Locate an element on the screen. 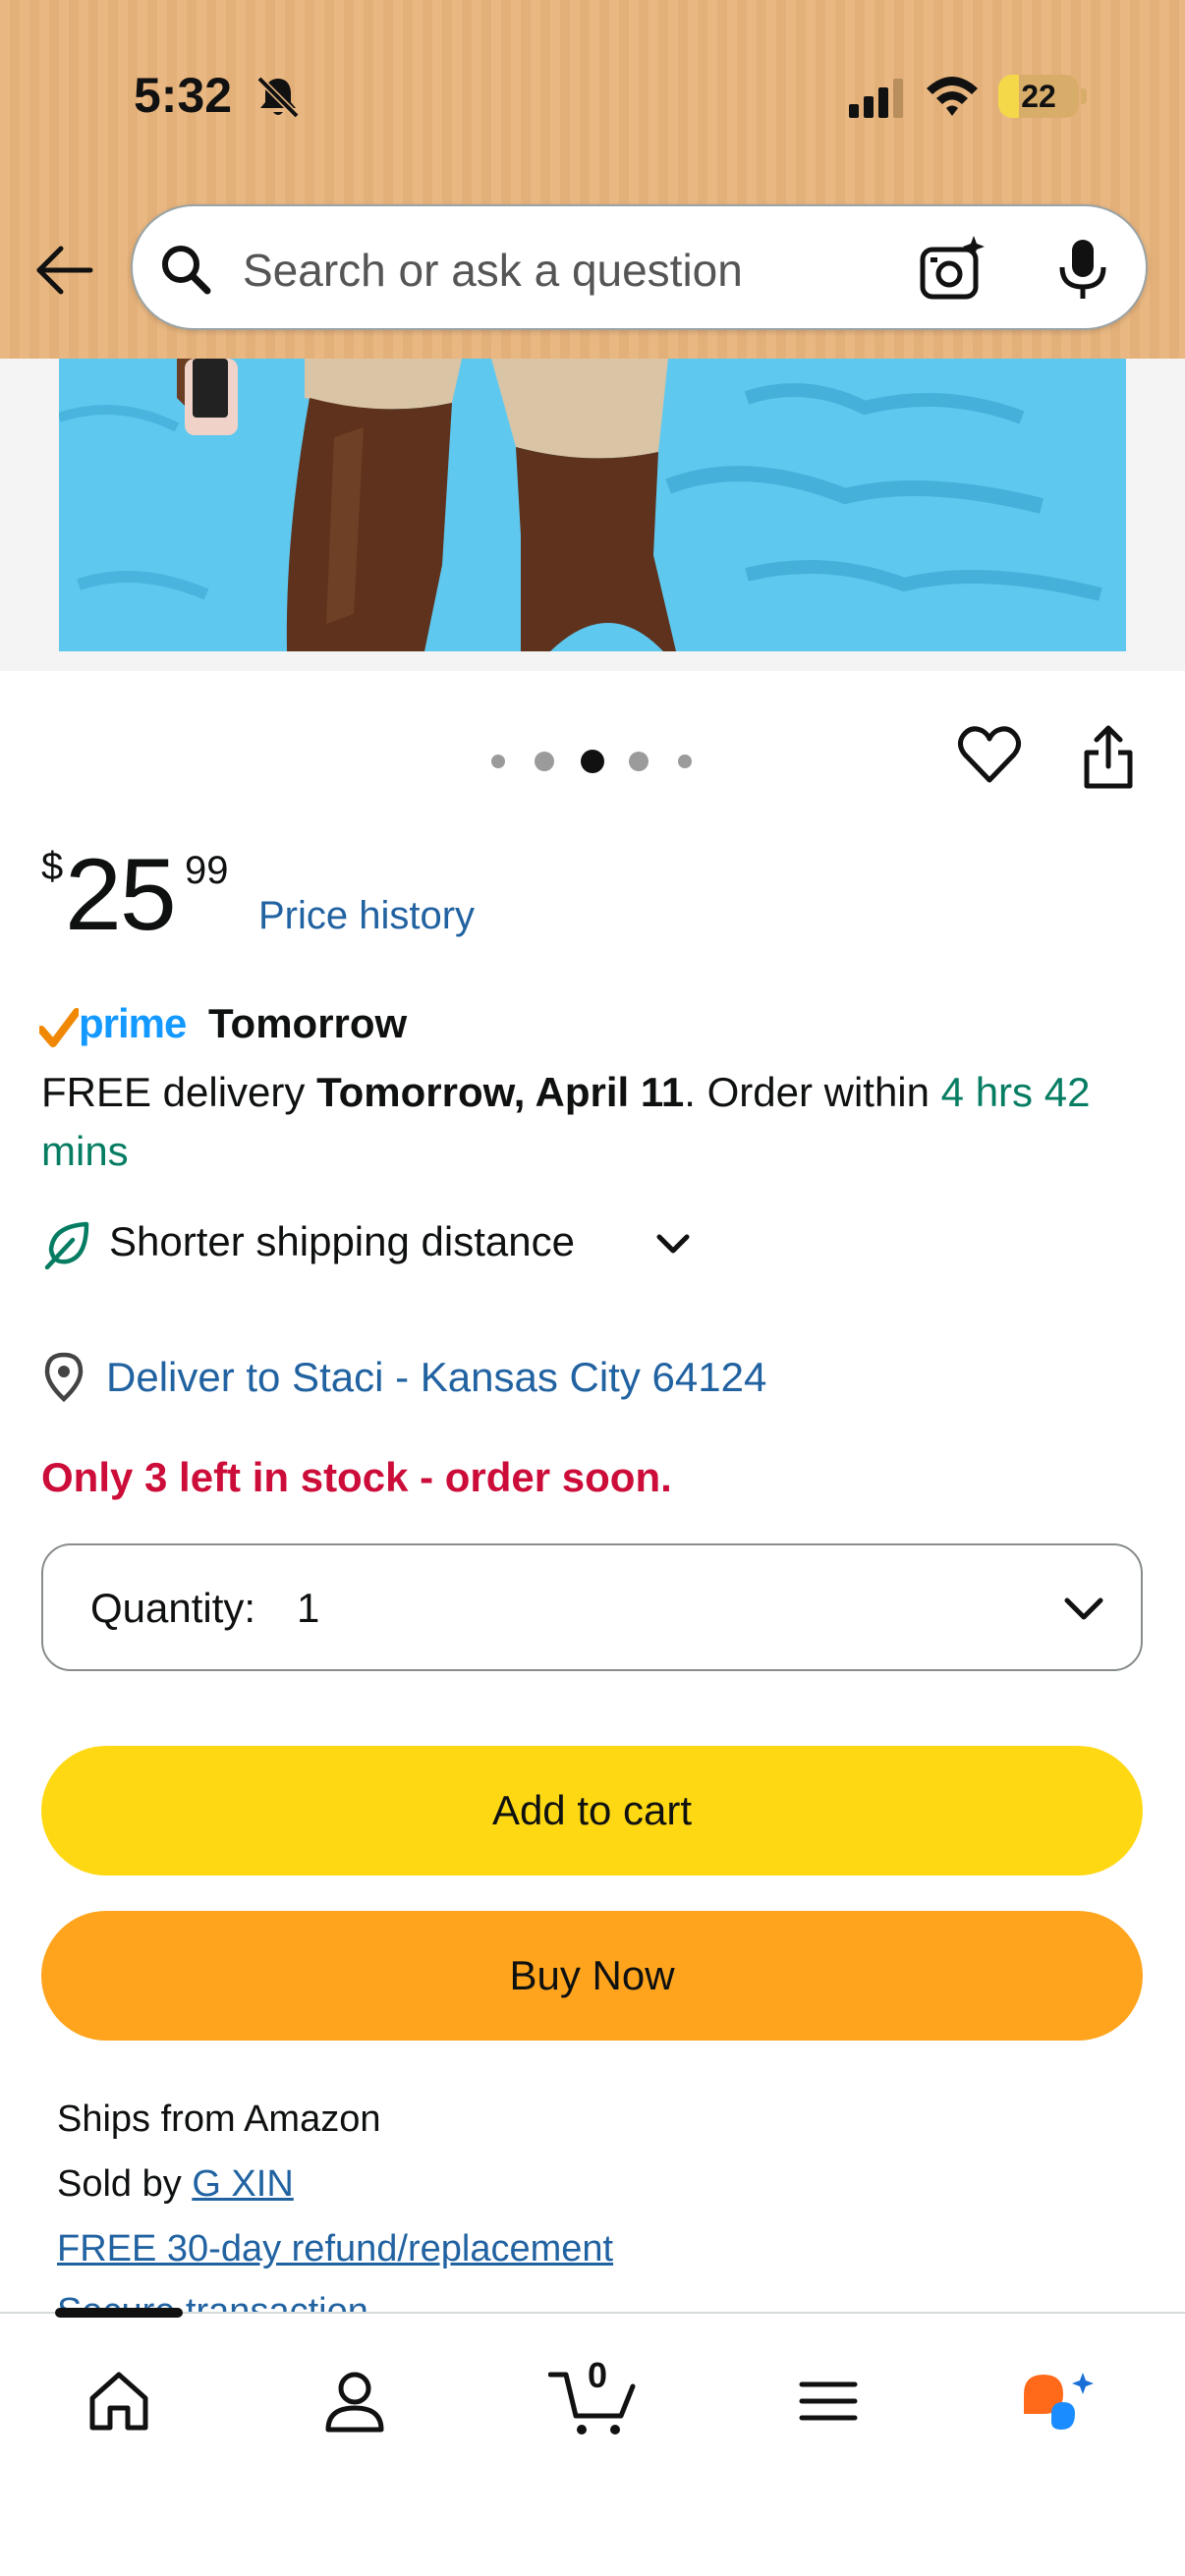  account-icon is located at coordinates (354, 2401).